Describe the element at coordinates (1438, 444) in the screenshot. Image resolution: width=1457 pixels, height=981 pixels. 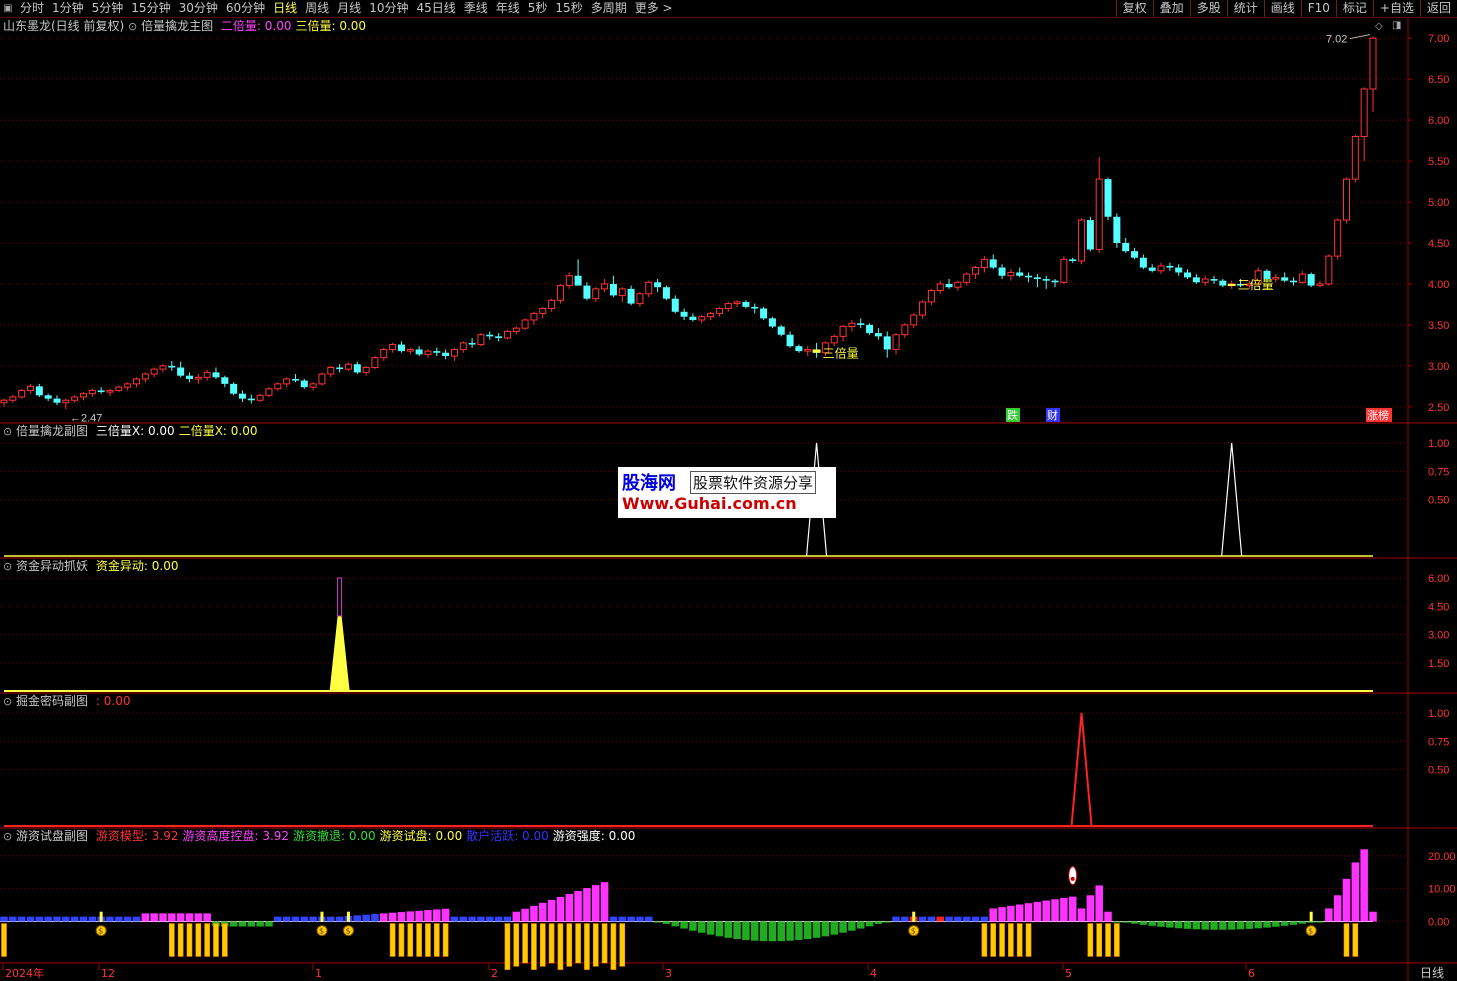
I see `sub1-axis-label-0: 1.00` at that location.